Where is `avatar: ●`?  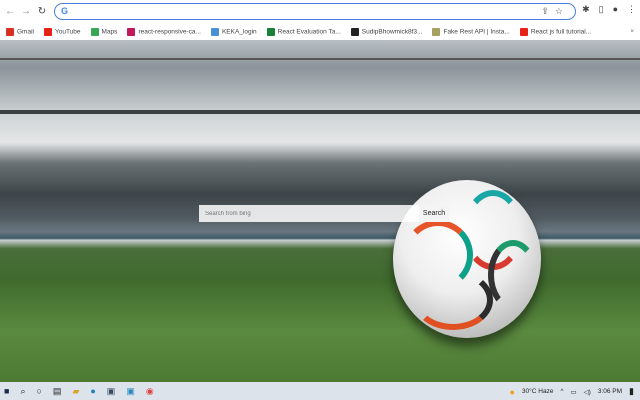
avatar: ● is located at coordinates (615, 9).